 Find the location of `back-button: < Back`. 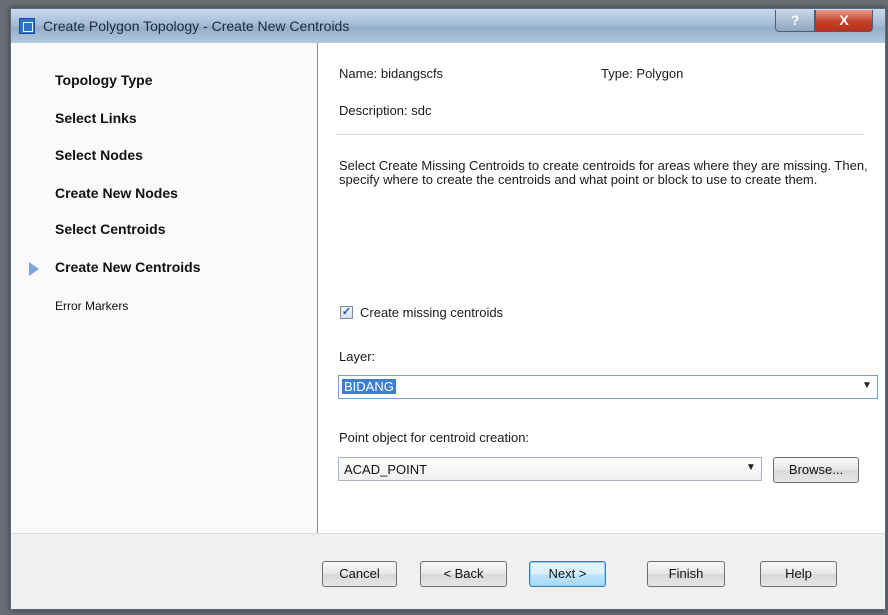

back-button: < Back is located at coordinates (463, 574).